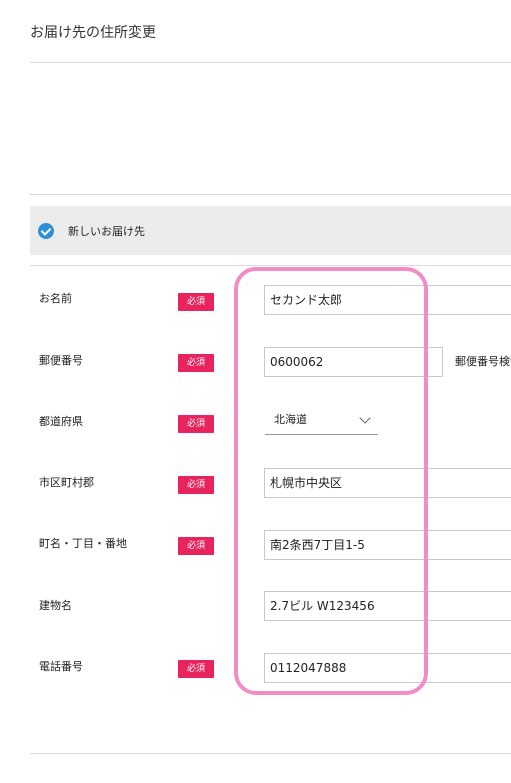 The height and width of the screenshot is (783, 511). What do you see at coordinates (61, 360) in the screenshot?
I see `label-postal: 郵便番号` at bounding box center [61, 360].